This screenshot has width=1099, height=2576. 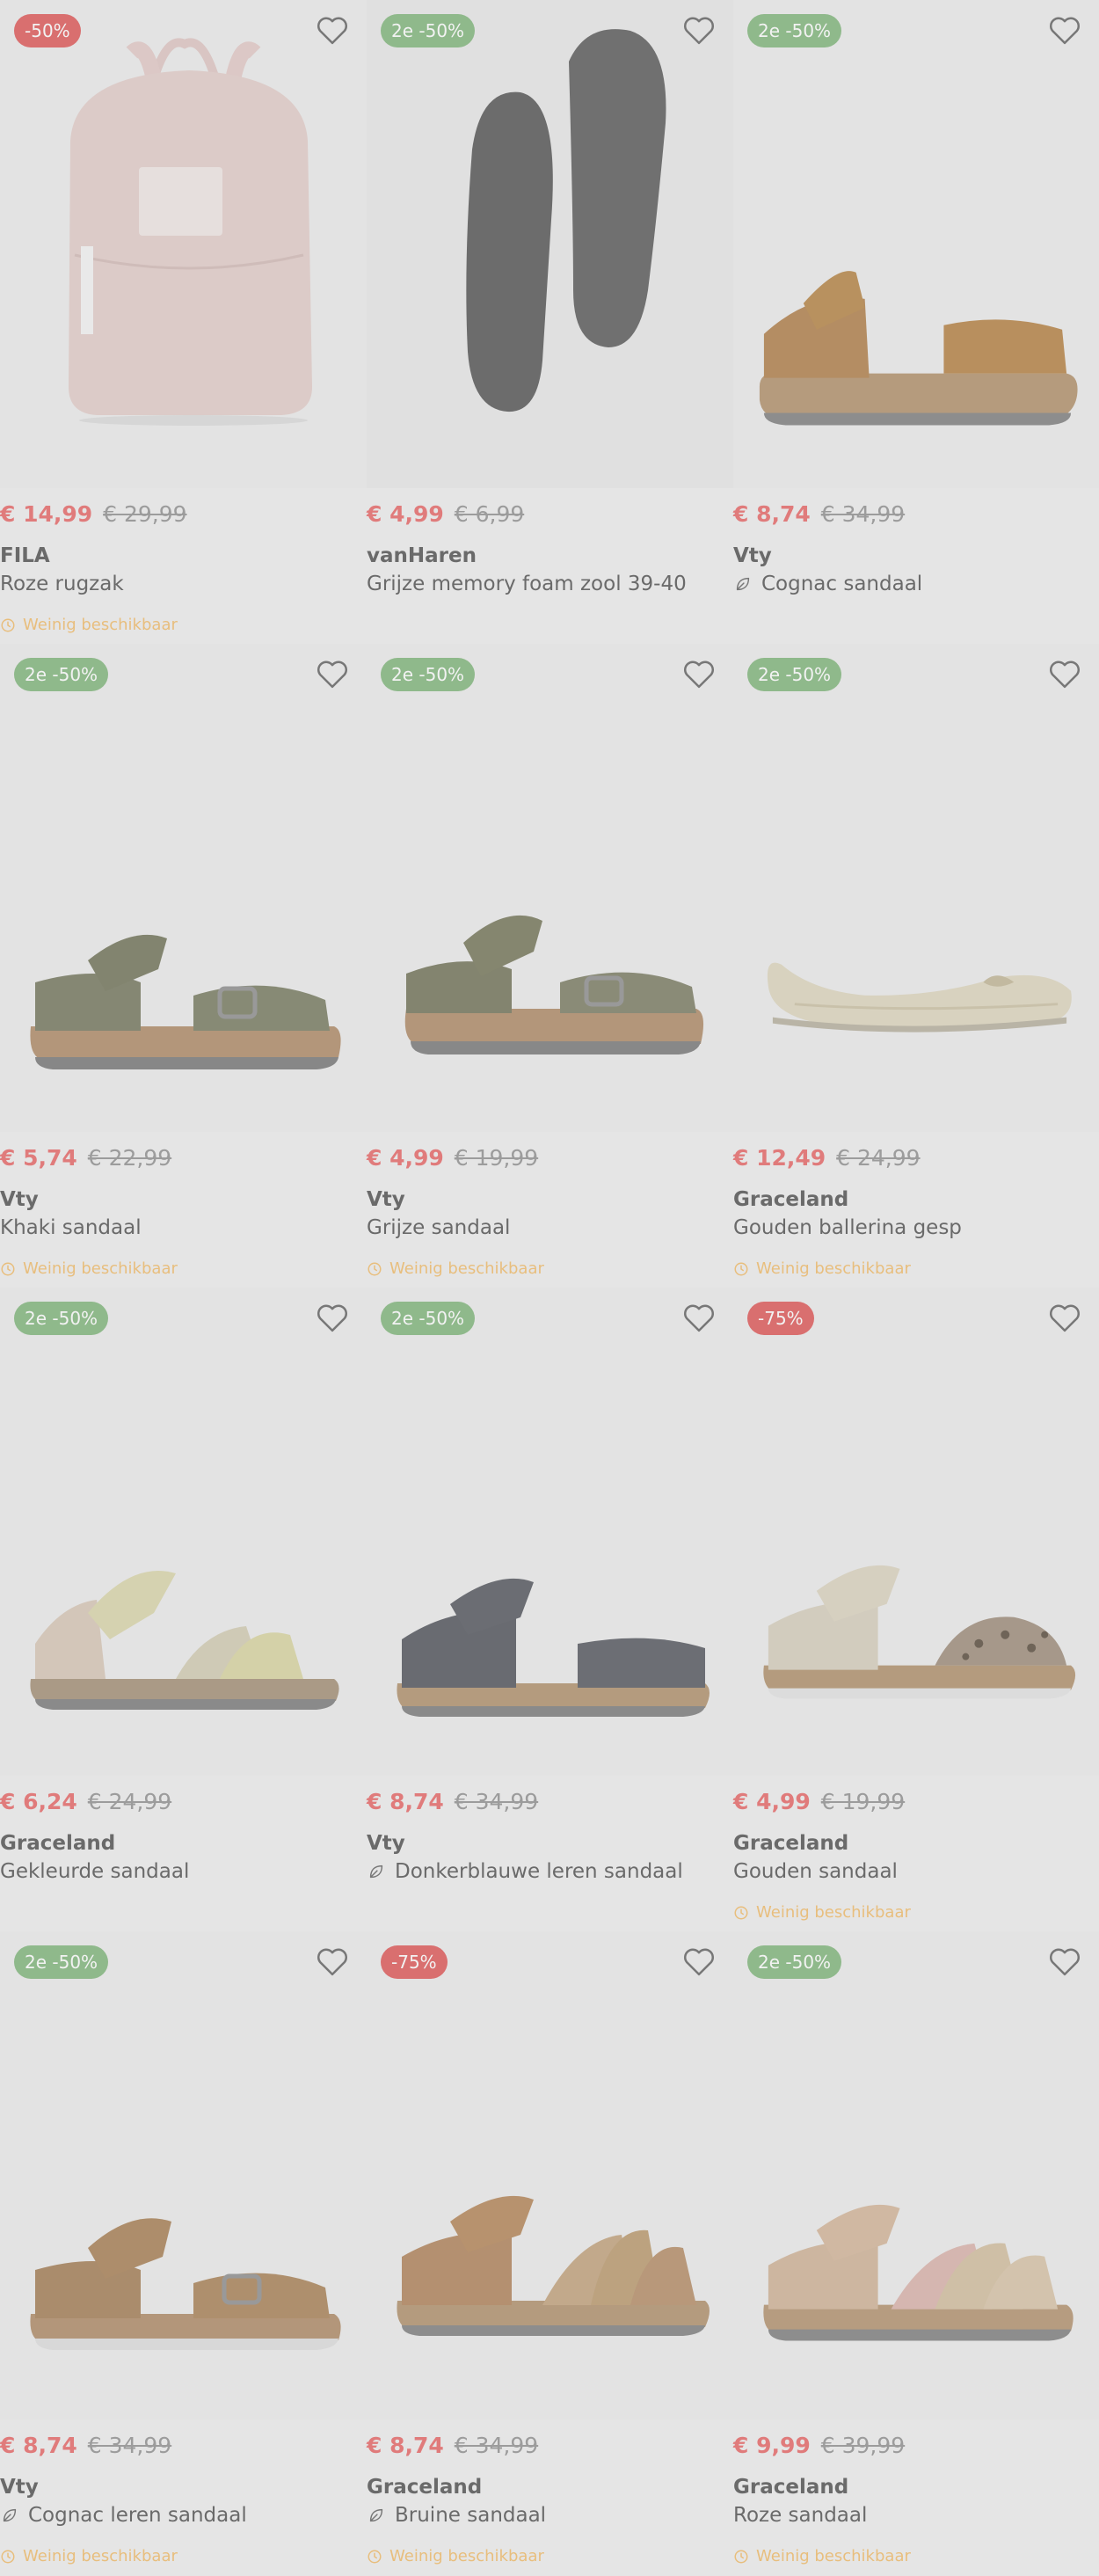 I want to click on product-name: Gouden sandaal, so click(x=815, y=1871).